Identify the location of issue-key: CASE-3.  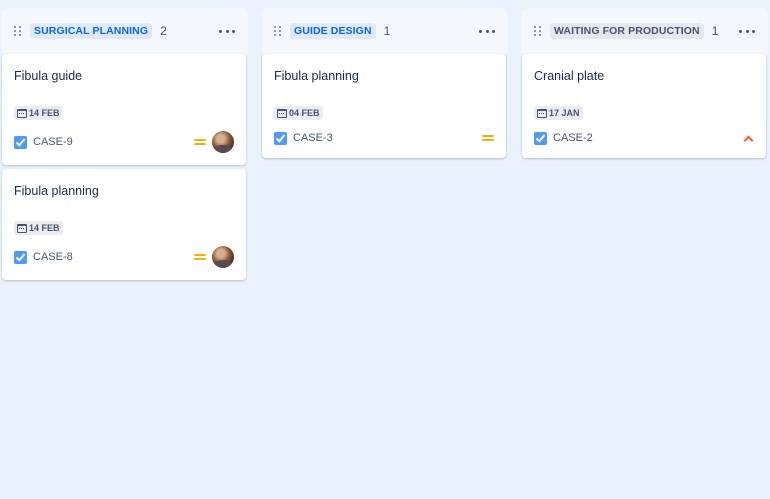
(313, 138).